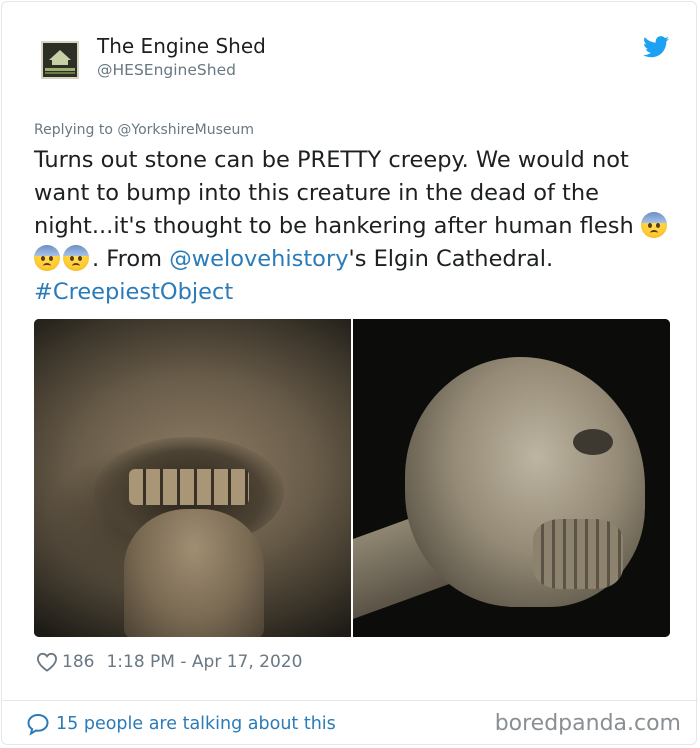 The width and height of the screenshot is (700, 748). What do you see at coordinates (131, 259) in the screenshot?
I see `tweet-text-part: . From` at bounding box center [131, 259].